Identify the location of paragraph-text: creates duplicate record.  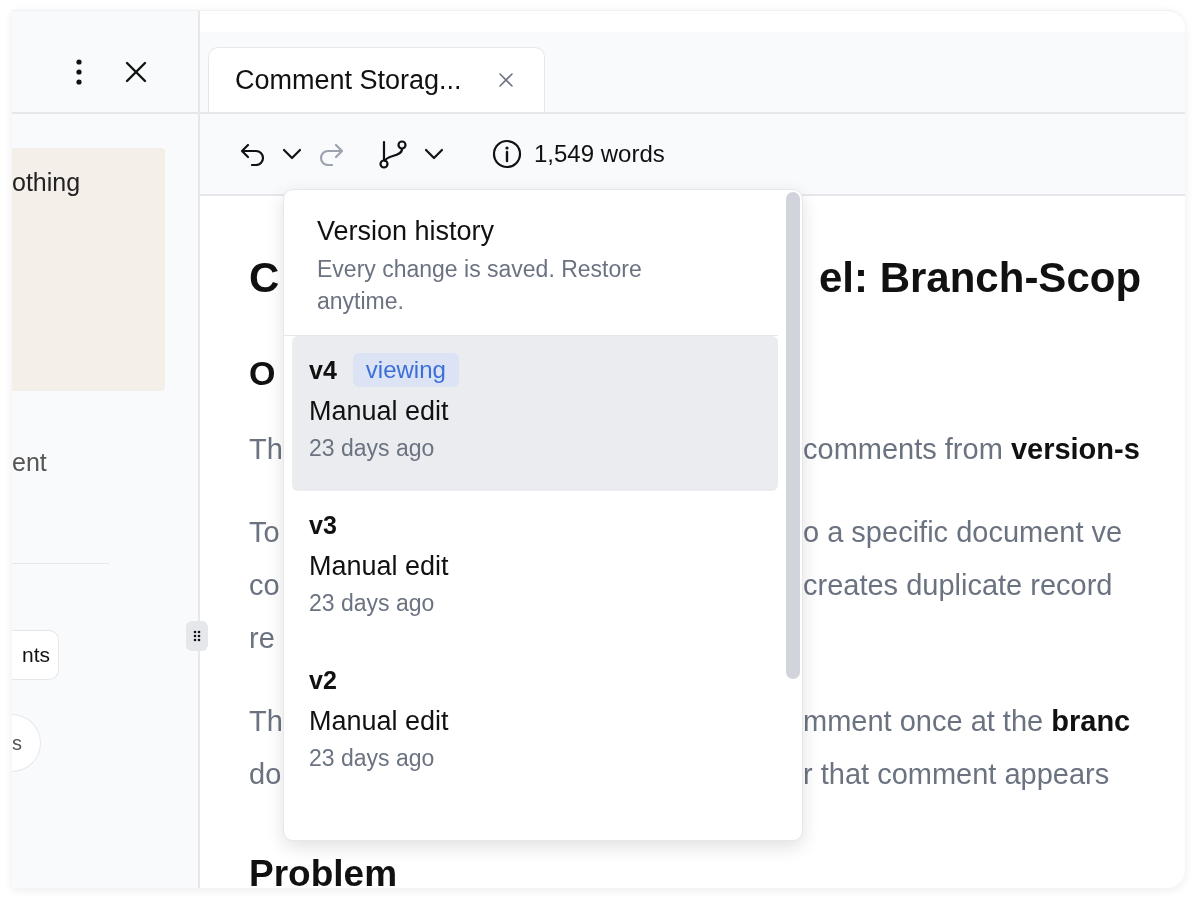
(958, 585).